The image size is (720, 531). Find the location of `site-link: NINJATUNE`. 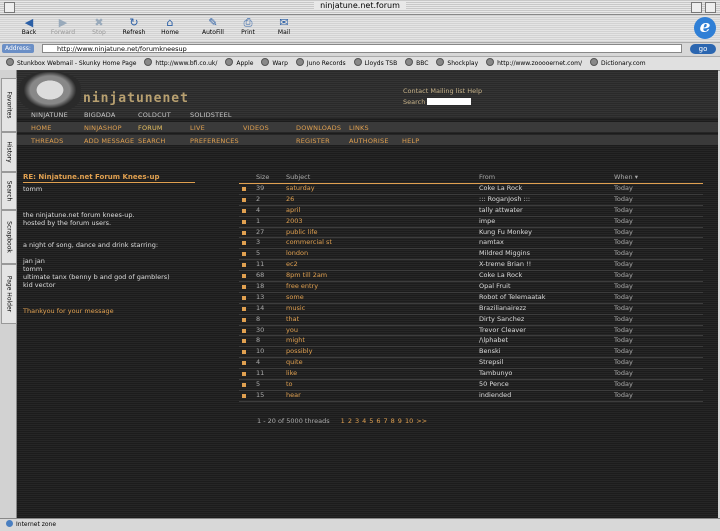

site-link: NINJATUNE is located at coordinates (49, 115).